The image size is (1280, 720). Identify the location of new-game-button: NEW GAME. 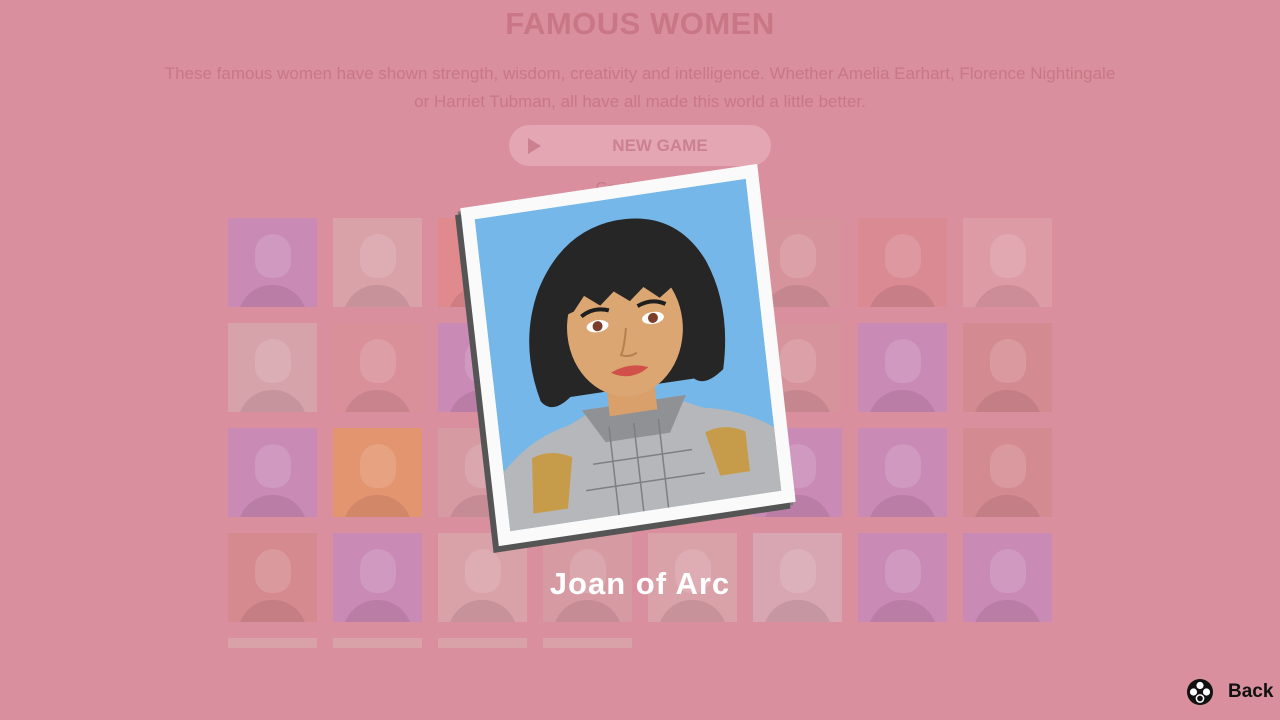
(640, 145).